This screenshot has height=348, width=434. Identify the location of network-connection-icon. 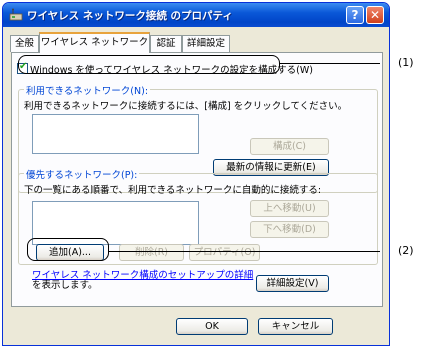
(16, 14).